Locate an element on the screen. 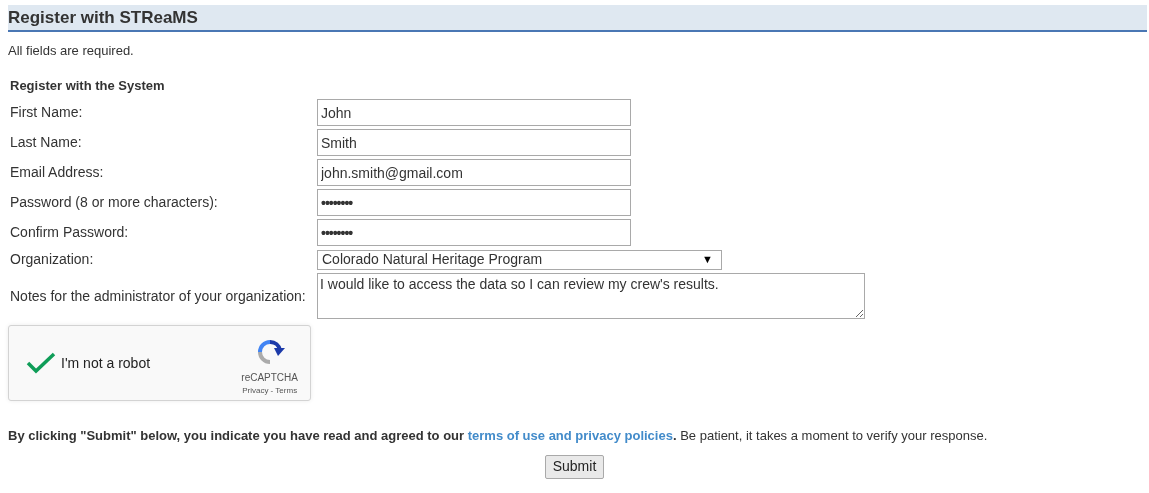 The height and width of the screenshot is (493, 1149). field-label: Notes for the administrator of your organization: is located at coordinates (158, 296).